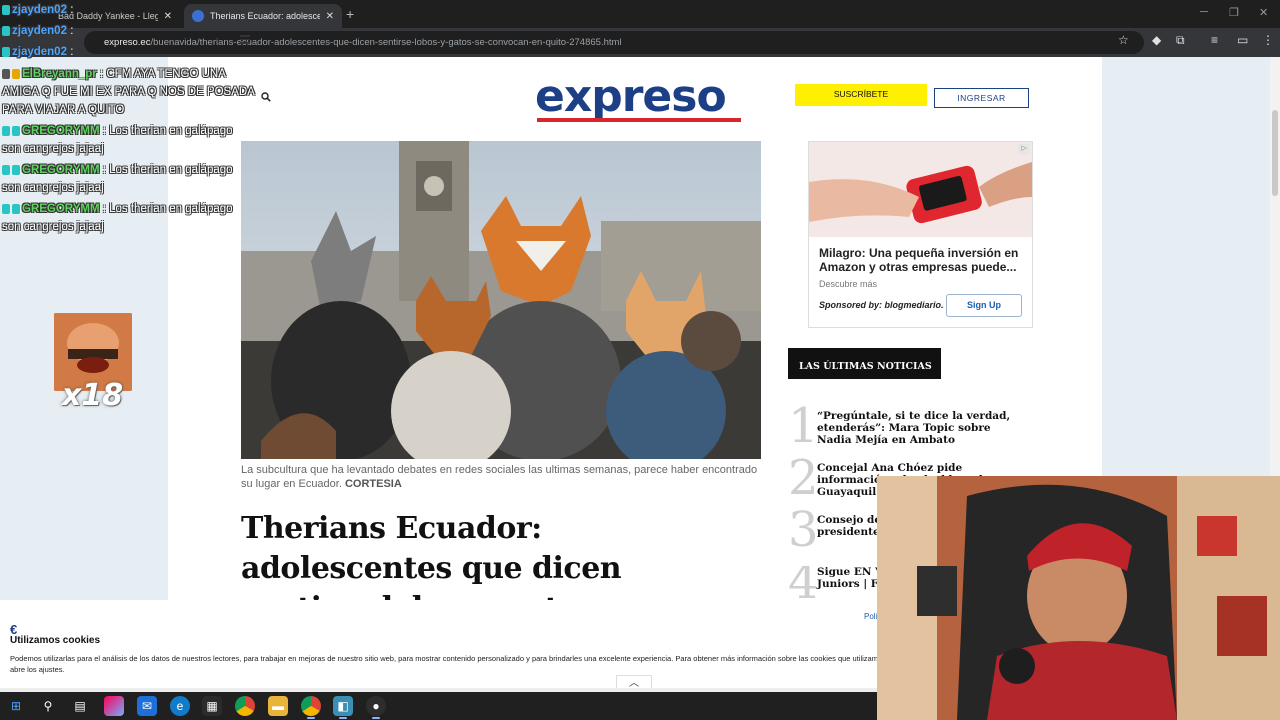 The image size is (1280, 720). I want to click on cookie-title: Utilizamos cookies, so click(55, 640).